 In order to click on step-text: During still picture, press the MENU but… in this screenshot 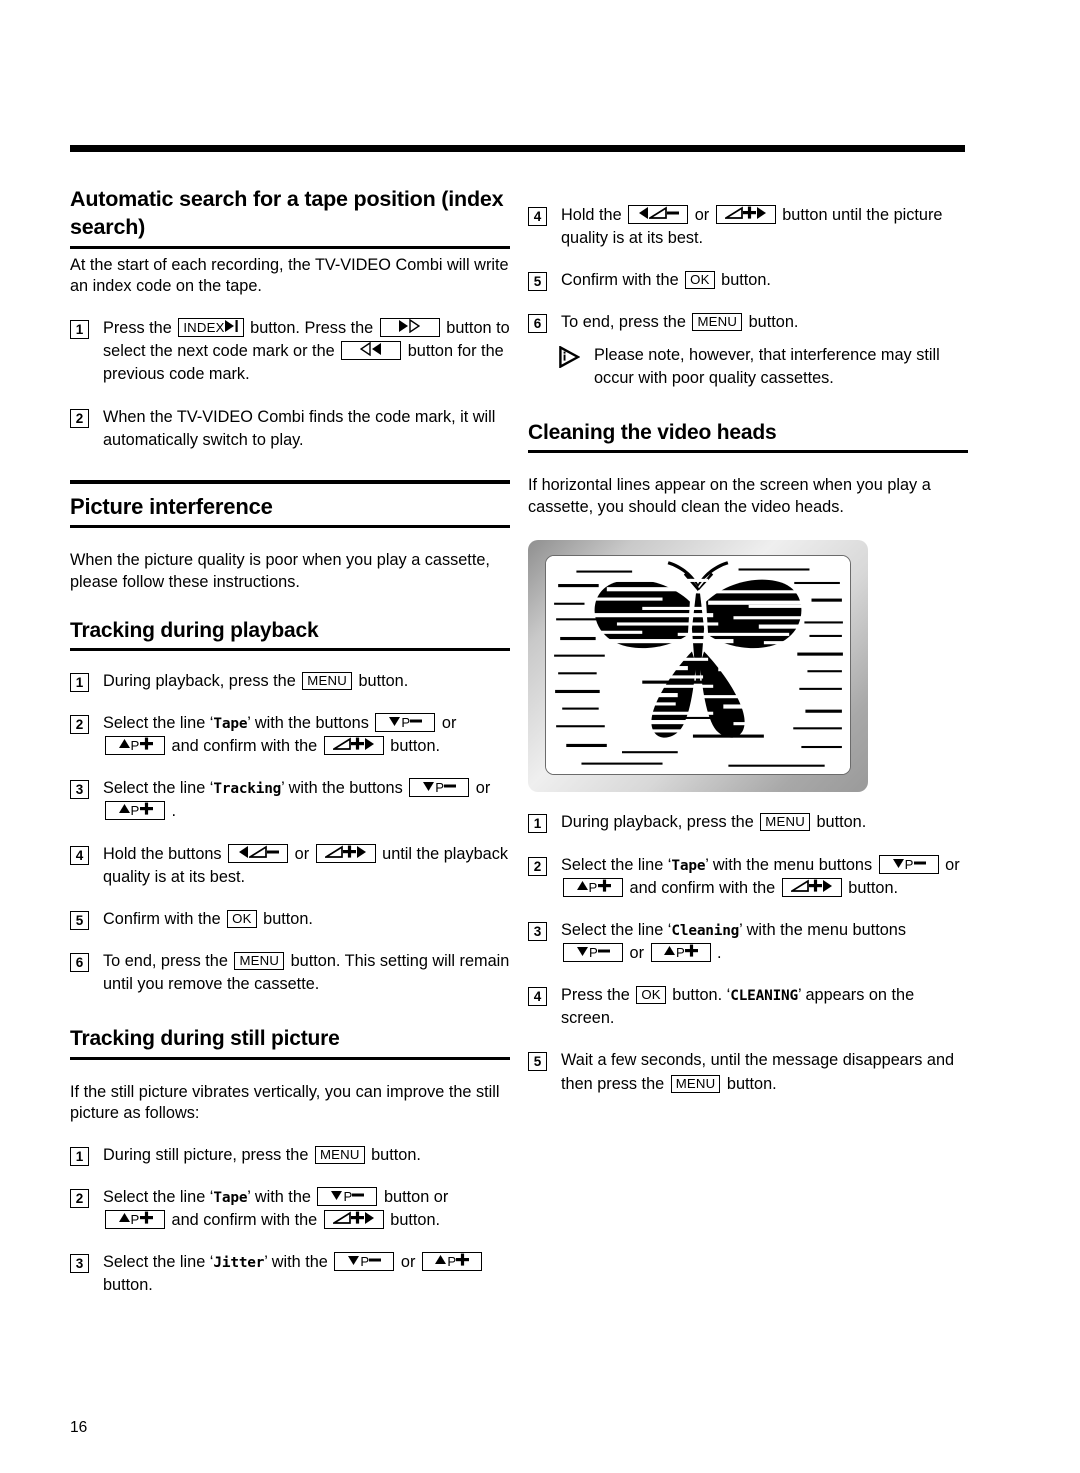, I will do `click(262, 1154)`.